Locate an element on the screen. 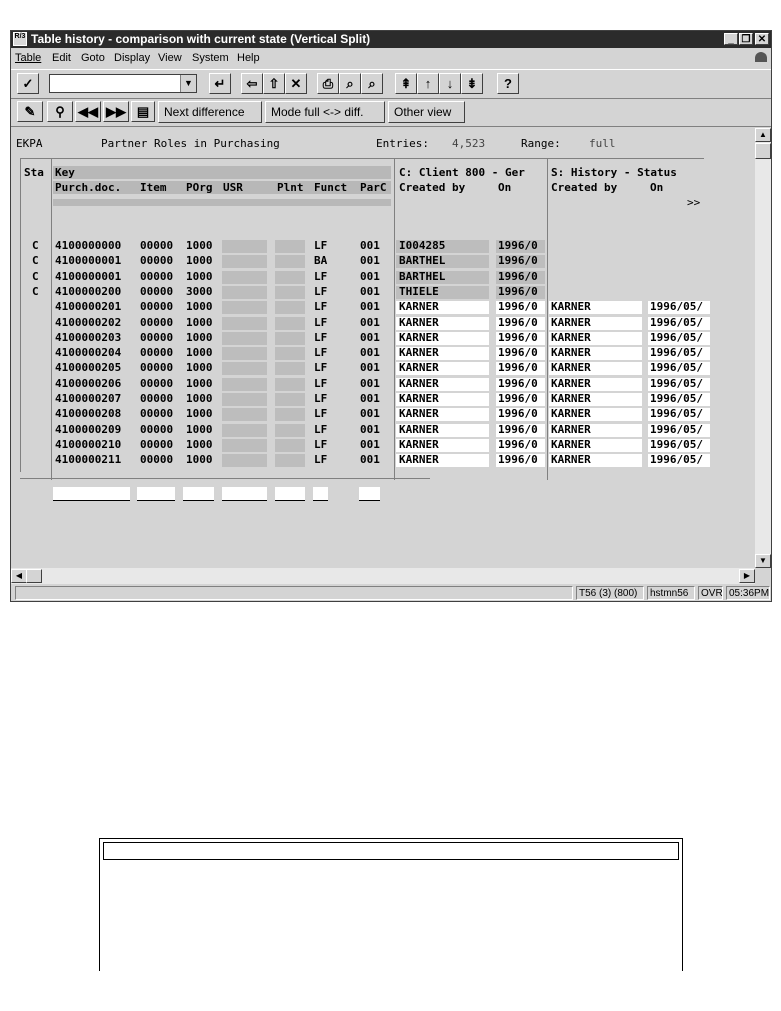 This screenshot has width=781, height=1011. edit-pencil-icon: ✎ is located at coordinates (30, 111).